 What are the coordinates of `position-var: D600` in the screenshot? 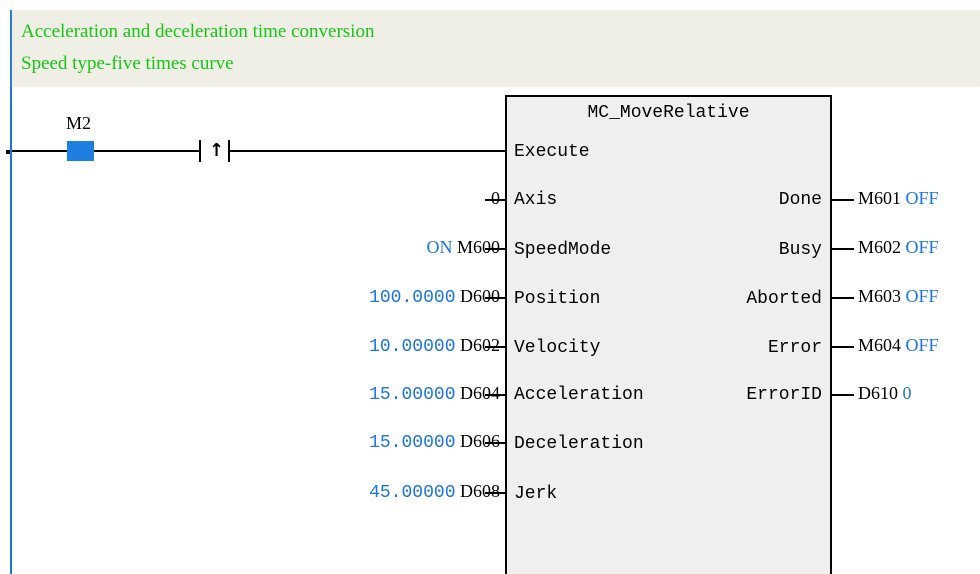 It's located at (480, 296).